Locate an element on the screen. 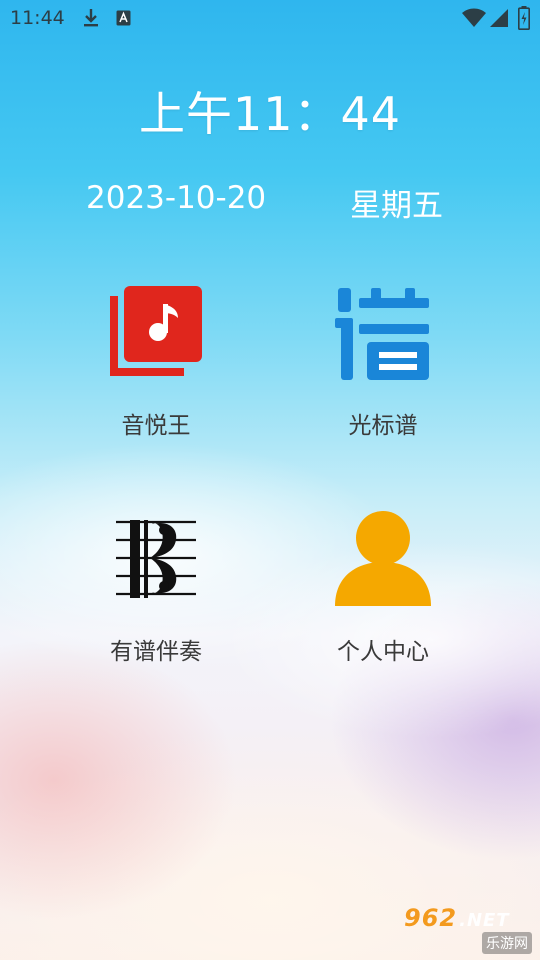 This screenshot has height=960, width=540. app-label: 有谱伴奏 is located at coordinates (156, 652).